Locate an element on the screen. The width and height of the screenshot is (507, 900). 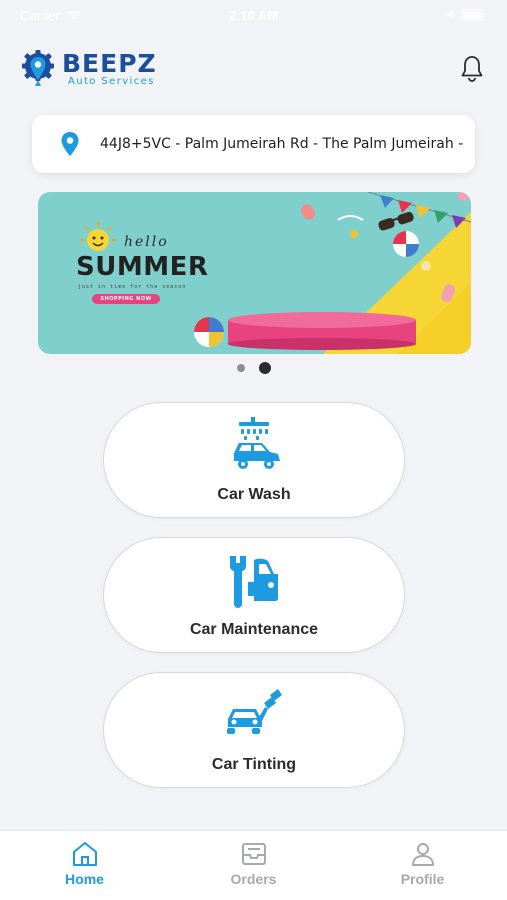
bottom-tab-bar: Home Orders Profile is located at coordinates (253, 865).